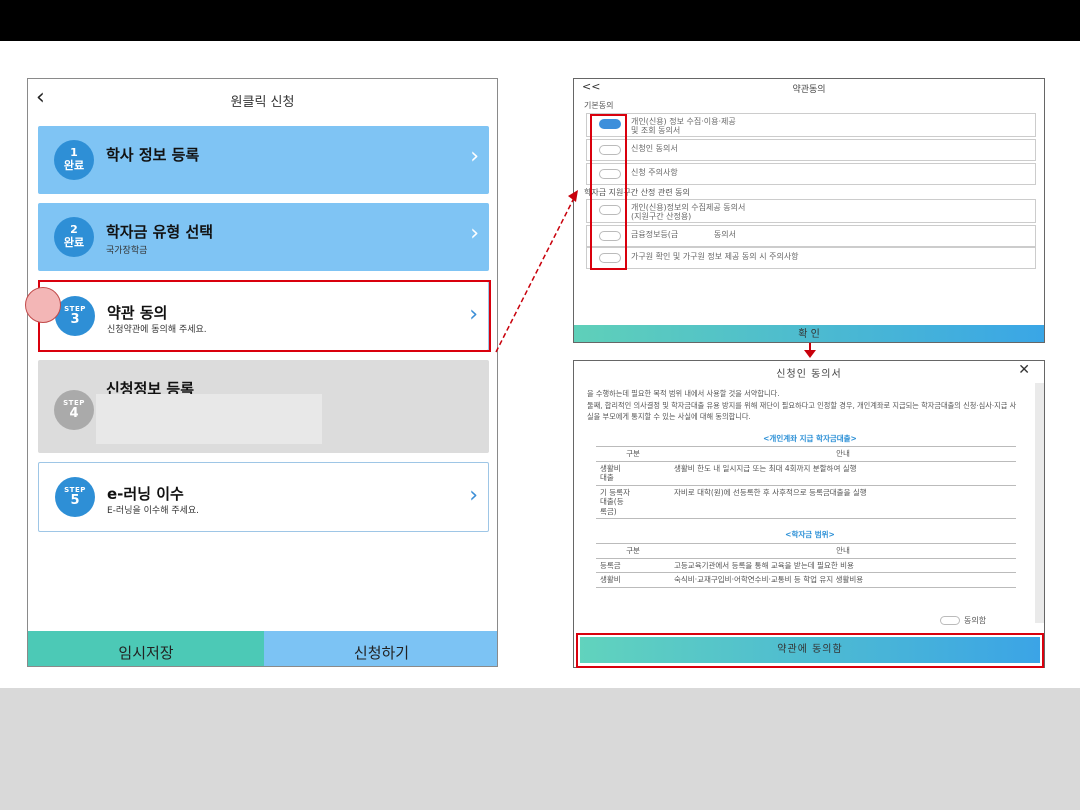  Describe the element at coordinates (43, 305) in the screenshot. I see `touch-marker` at that location.